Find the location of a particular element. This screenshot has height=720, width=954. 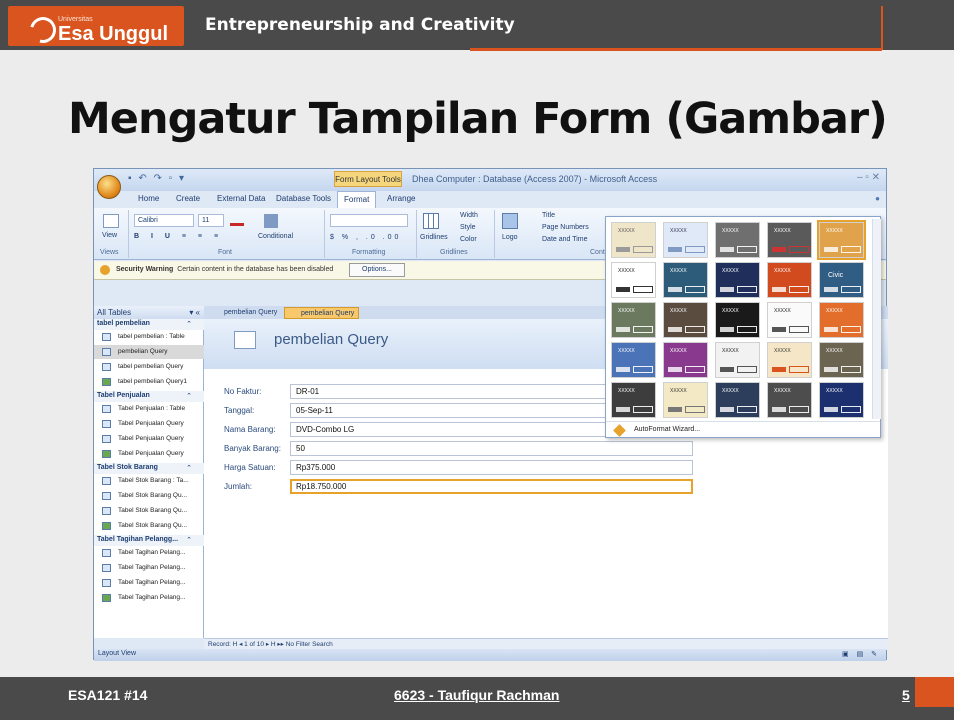

tab-arrange: Arrange is located at coordinates (401, 198).